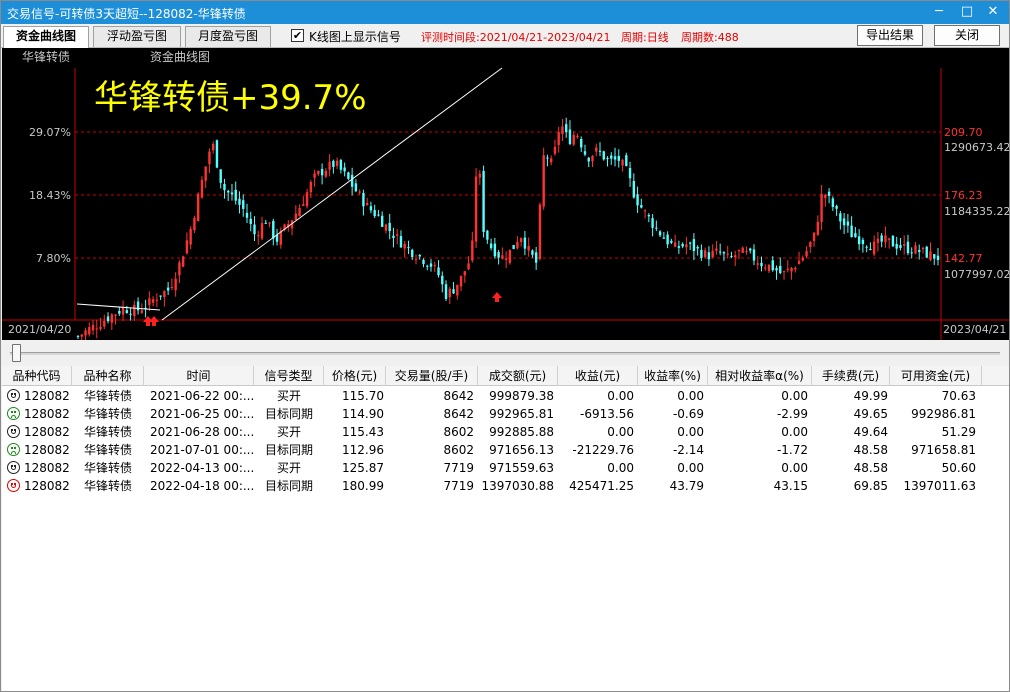  What do you see at coordinates (760, 376) in the screenshot?
I see `column-header-10: 相对收益率α(%)` at bounding box center [760, 376].